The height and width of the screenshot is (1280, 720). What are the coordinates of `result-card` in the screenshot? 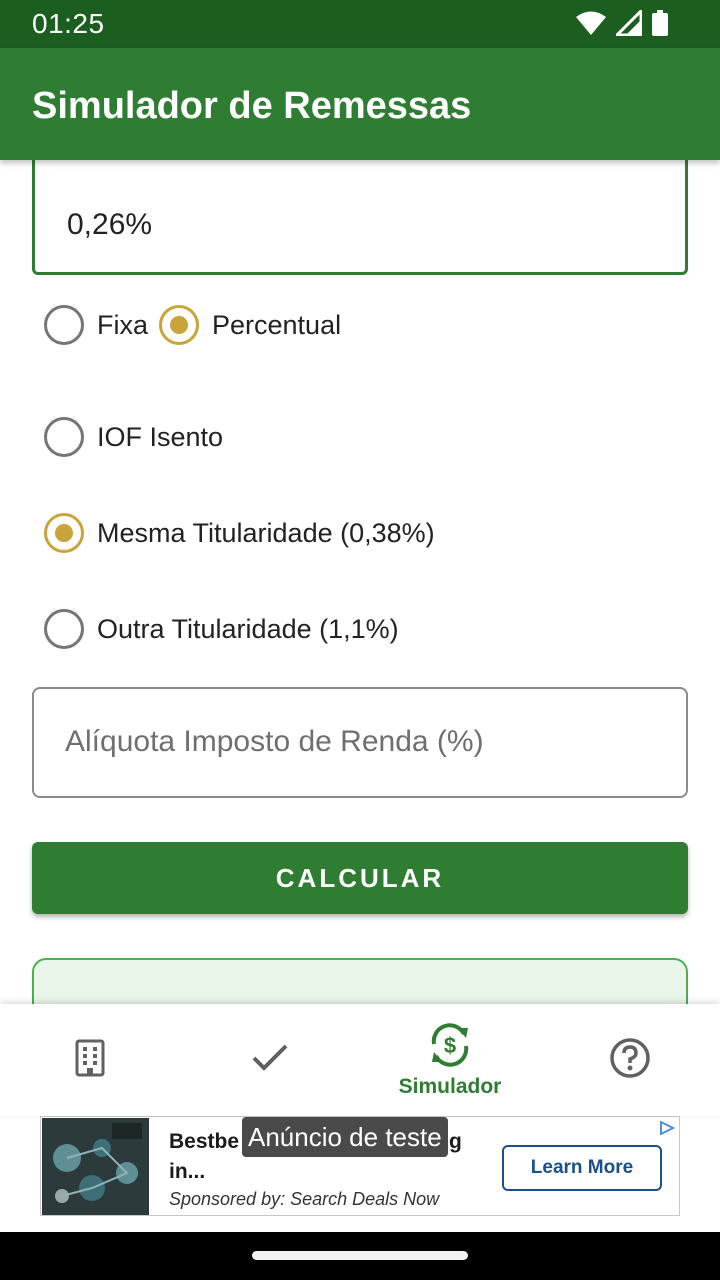 It's located at (360, 981).